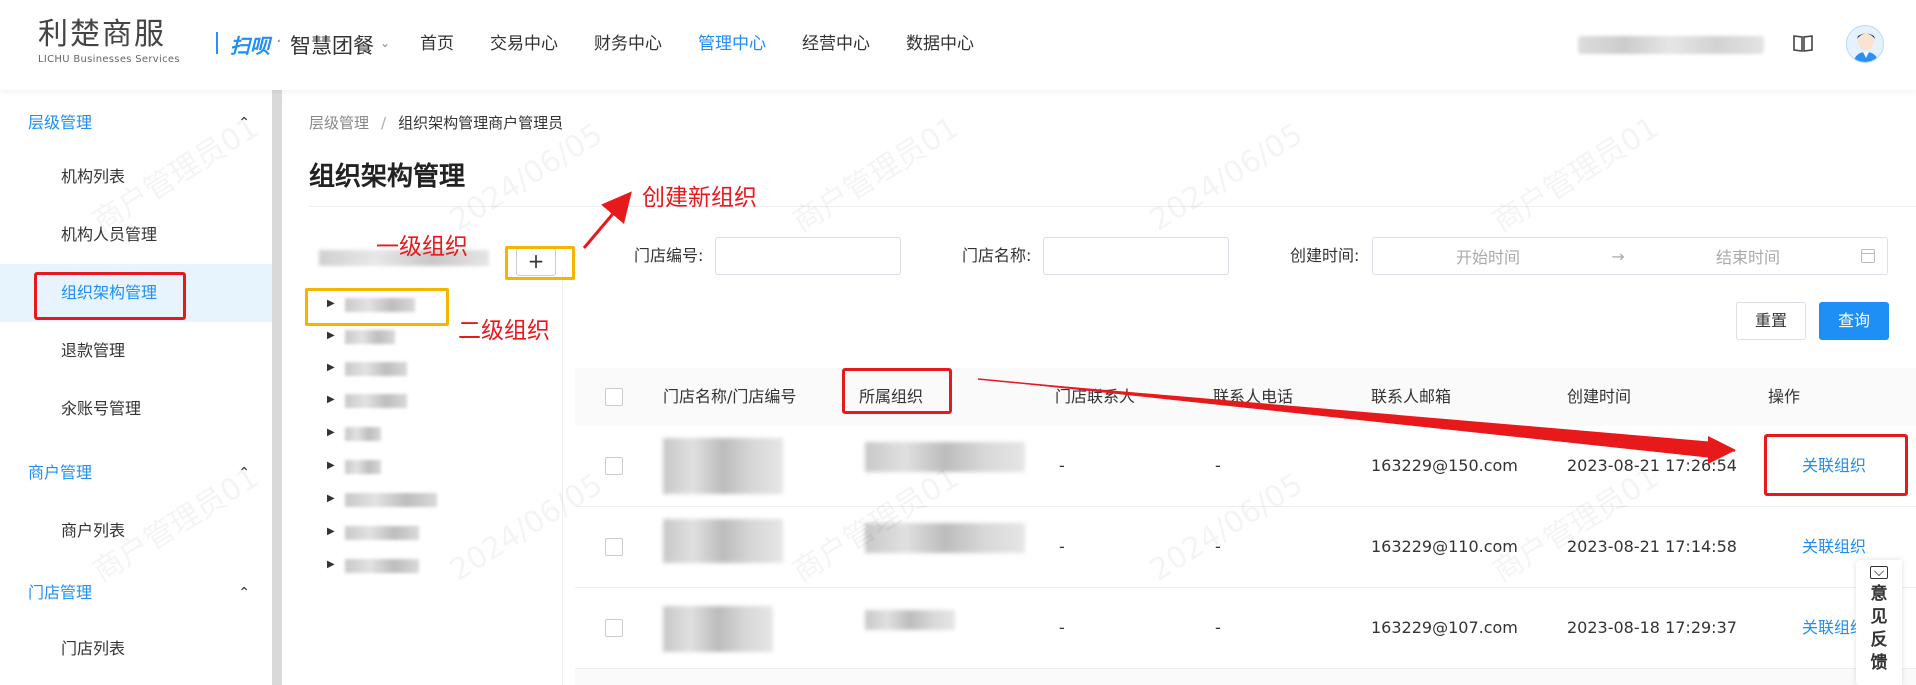 Image resolution: width=1916 pixels, height=685 pixels. I want to click on nav-management-center: 管理中心, so click(732, 45).